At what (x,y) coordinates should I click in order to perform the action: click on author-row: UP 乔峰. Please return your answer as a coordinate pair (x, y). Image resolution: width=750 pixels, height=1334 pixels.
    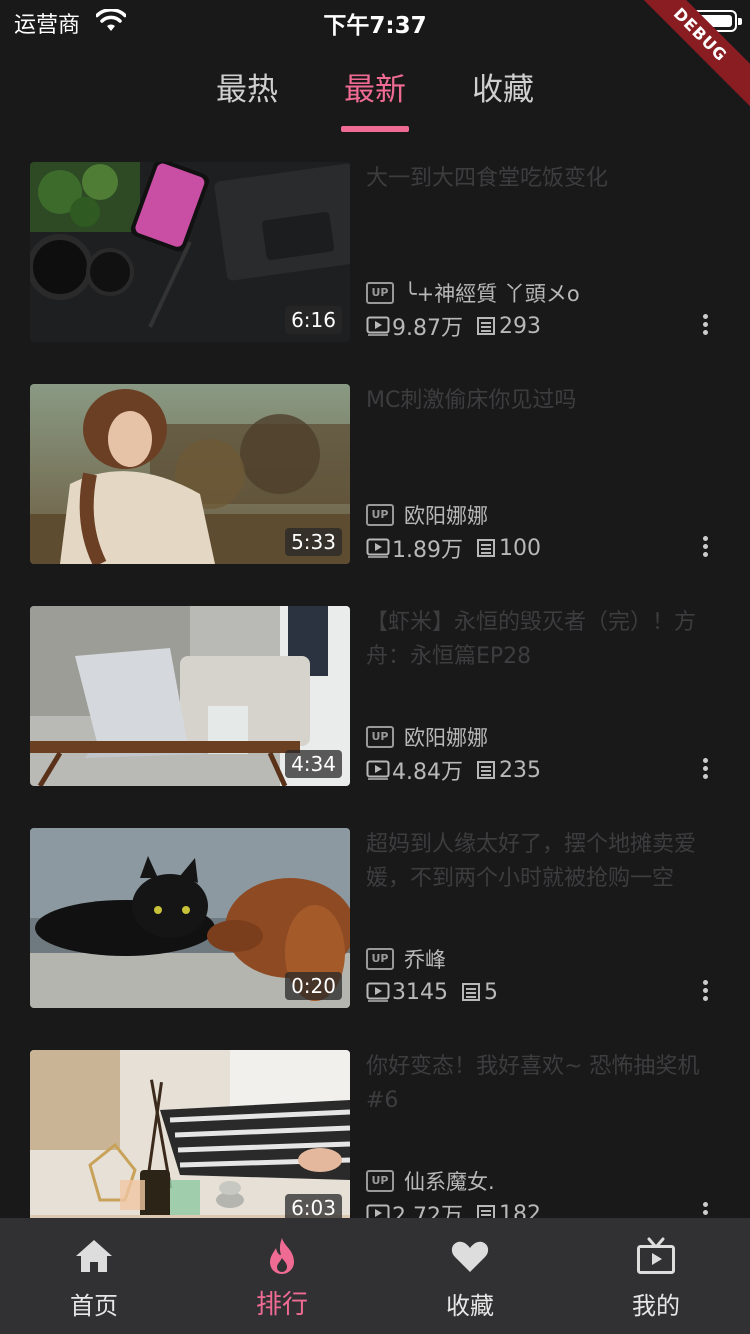
    Looking at the image, I should click on (406, 959).